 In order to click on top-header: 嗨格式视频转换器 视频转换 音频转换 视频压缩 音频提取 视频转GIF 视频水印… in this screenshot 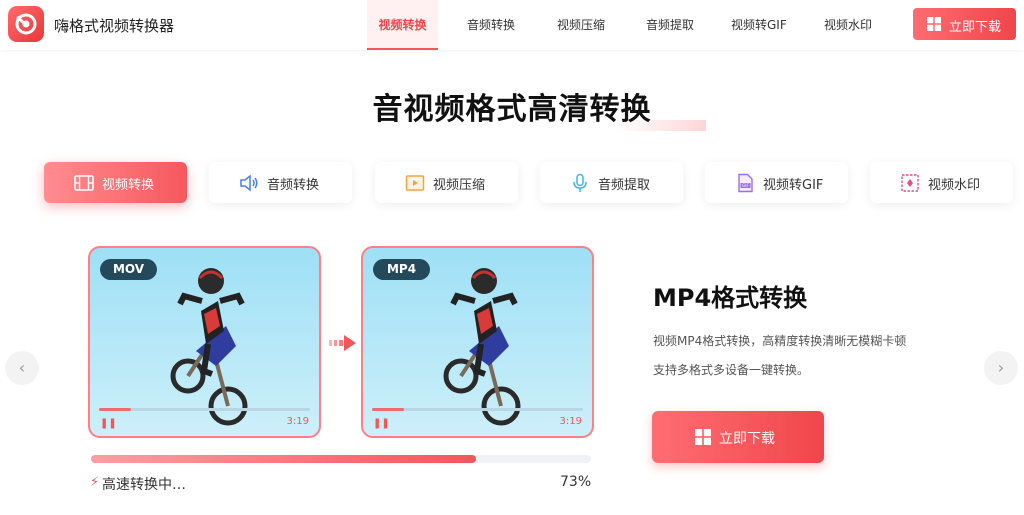, I will do `click(512, 25)`.